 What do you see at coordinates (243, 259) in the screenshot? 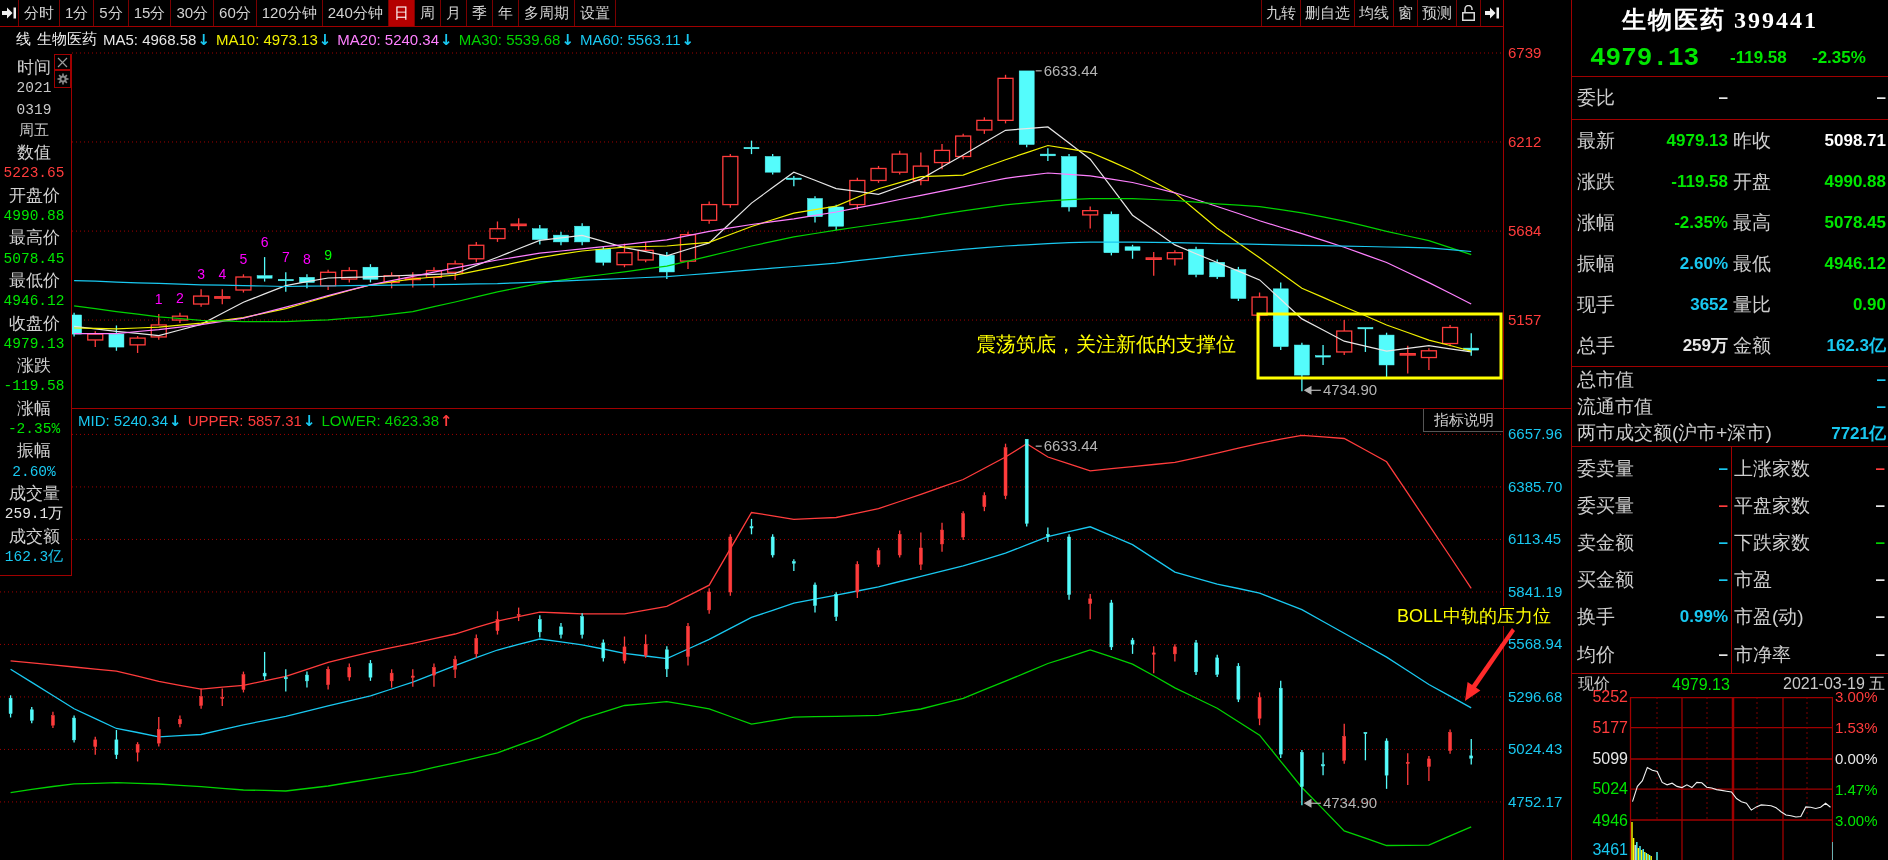
I see `count-label: 5` at bounding box center [243, 259].